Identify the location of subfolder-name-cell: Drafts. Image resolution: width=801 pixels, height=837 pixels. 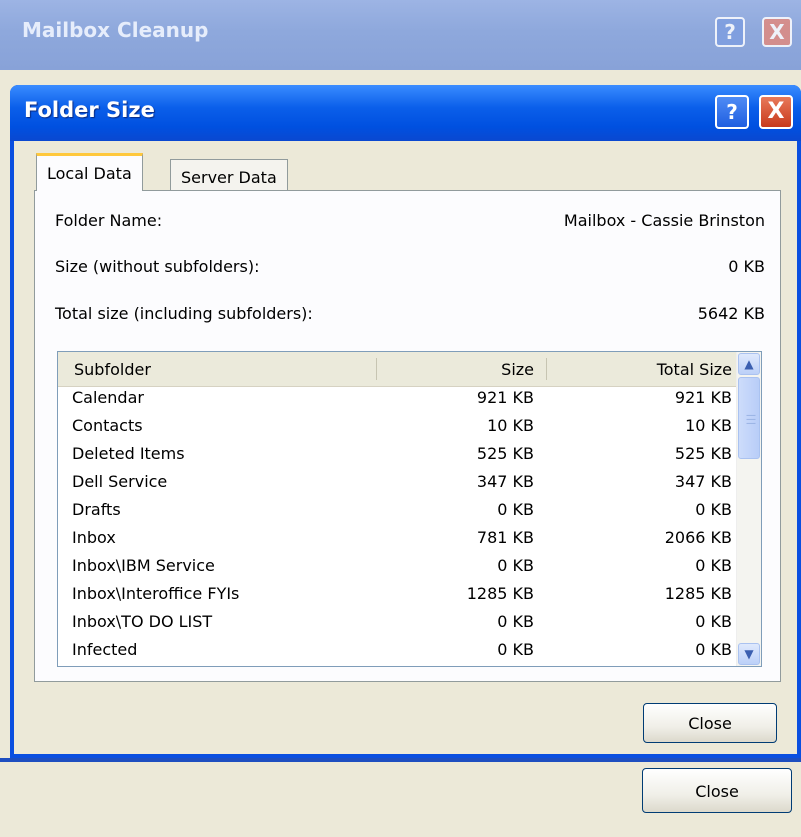
(96, 509).